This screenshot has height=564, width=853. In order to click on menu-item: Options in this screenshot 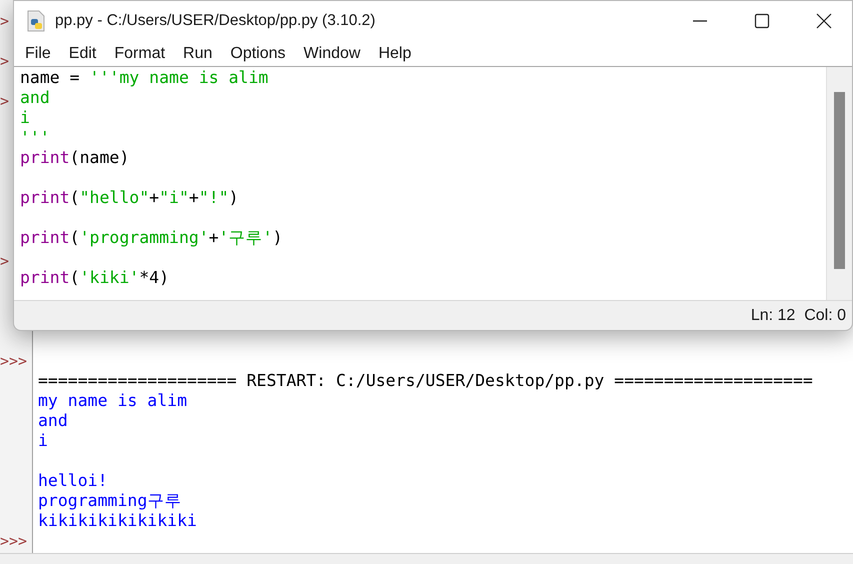, I will do `click(258, 54)`.